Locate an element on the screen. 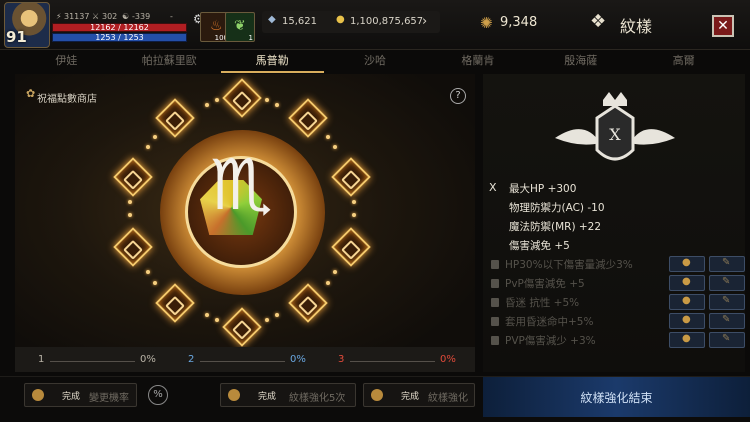 This screenshot has width=750, height=422. percent-icon: % is located at coordinates (158, 395).